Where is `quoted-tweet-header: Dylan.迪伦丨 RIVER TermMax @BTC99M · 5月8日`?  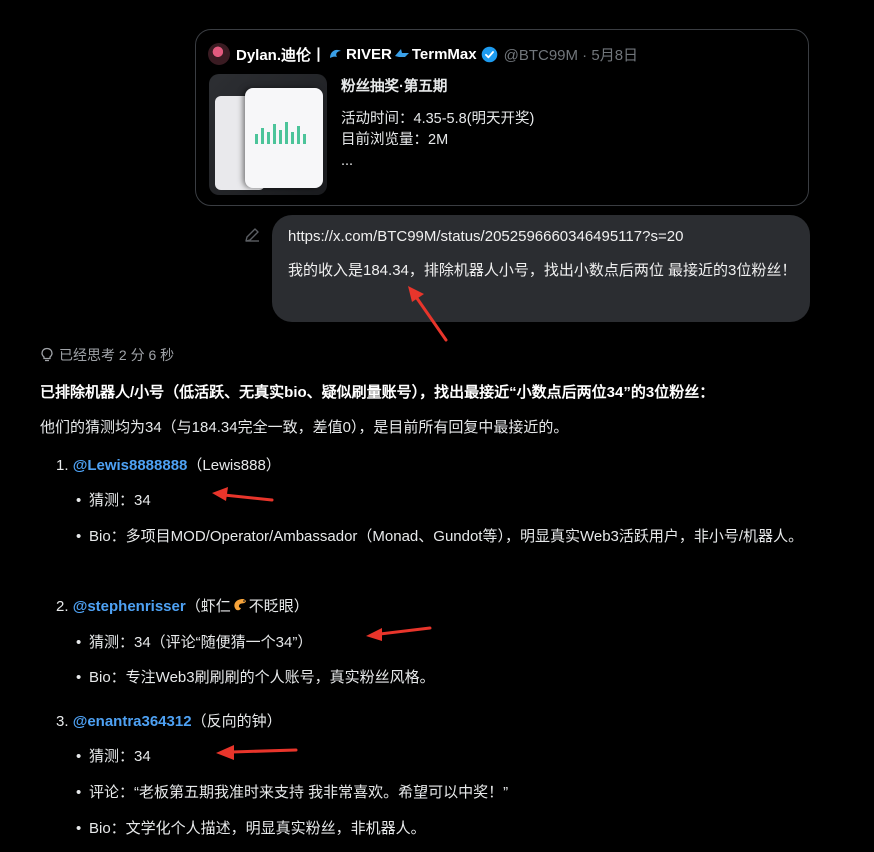 quoted-tweet-header: Dylan.迪伦丨 RIVER TermMax @BTC99M · 5月8日 is located at coordinates (423, 54).